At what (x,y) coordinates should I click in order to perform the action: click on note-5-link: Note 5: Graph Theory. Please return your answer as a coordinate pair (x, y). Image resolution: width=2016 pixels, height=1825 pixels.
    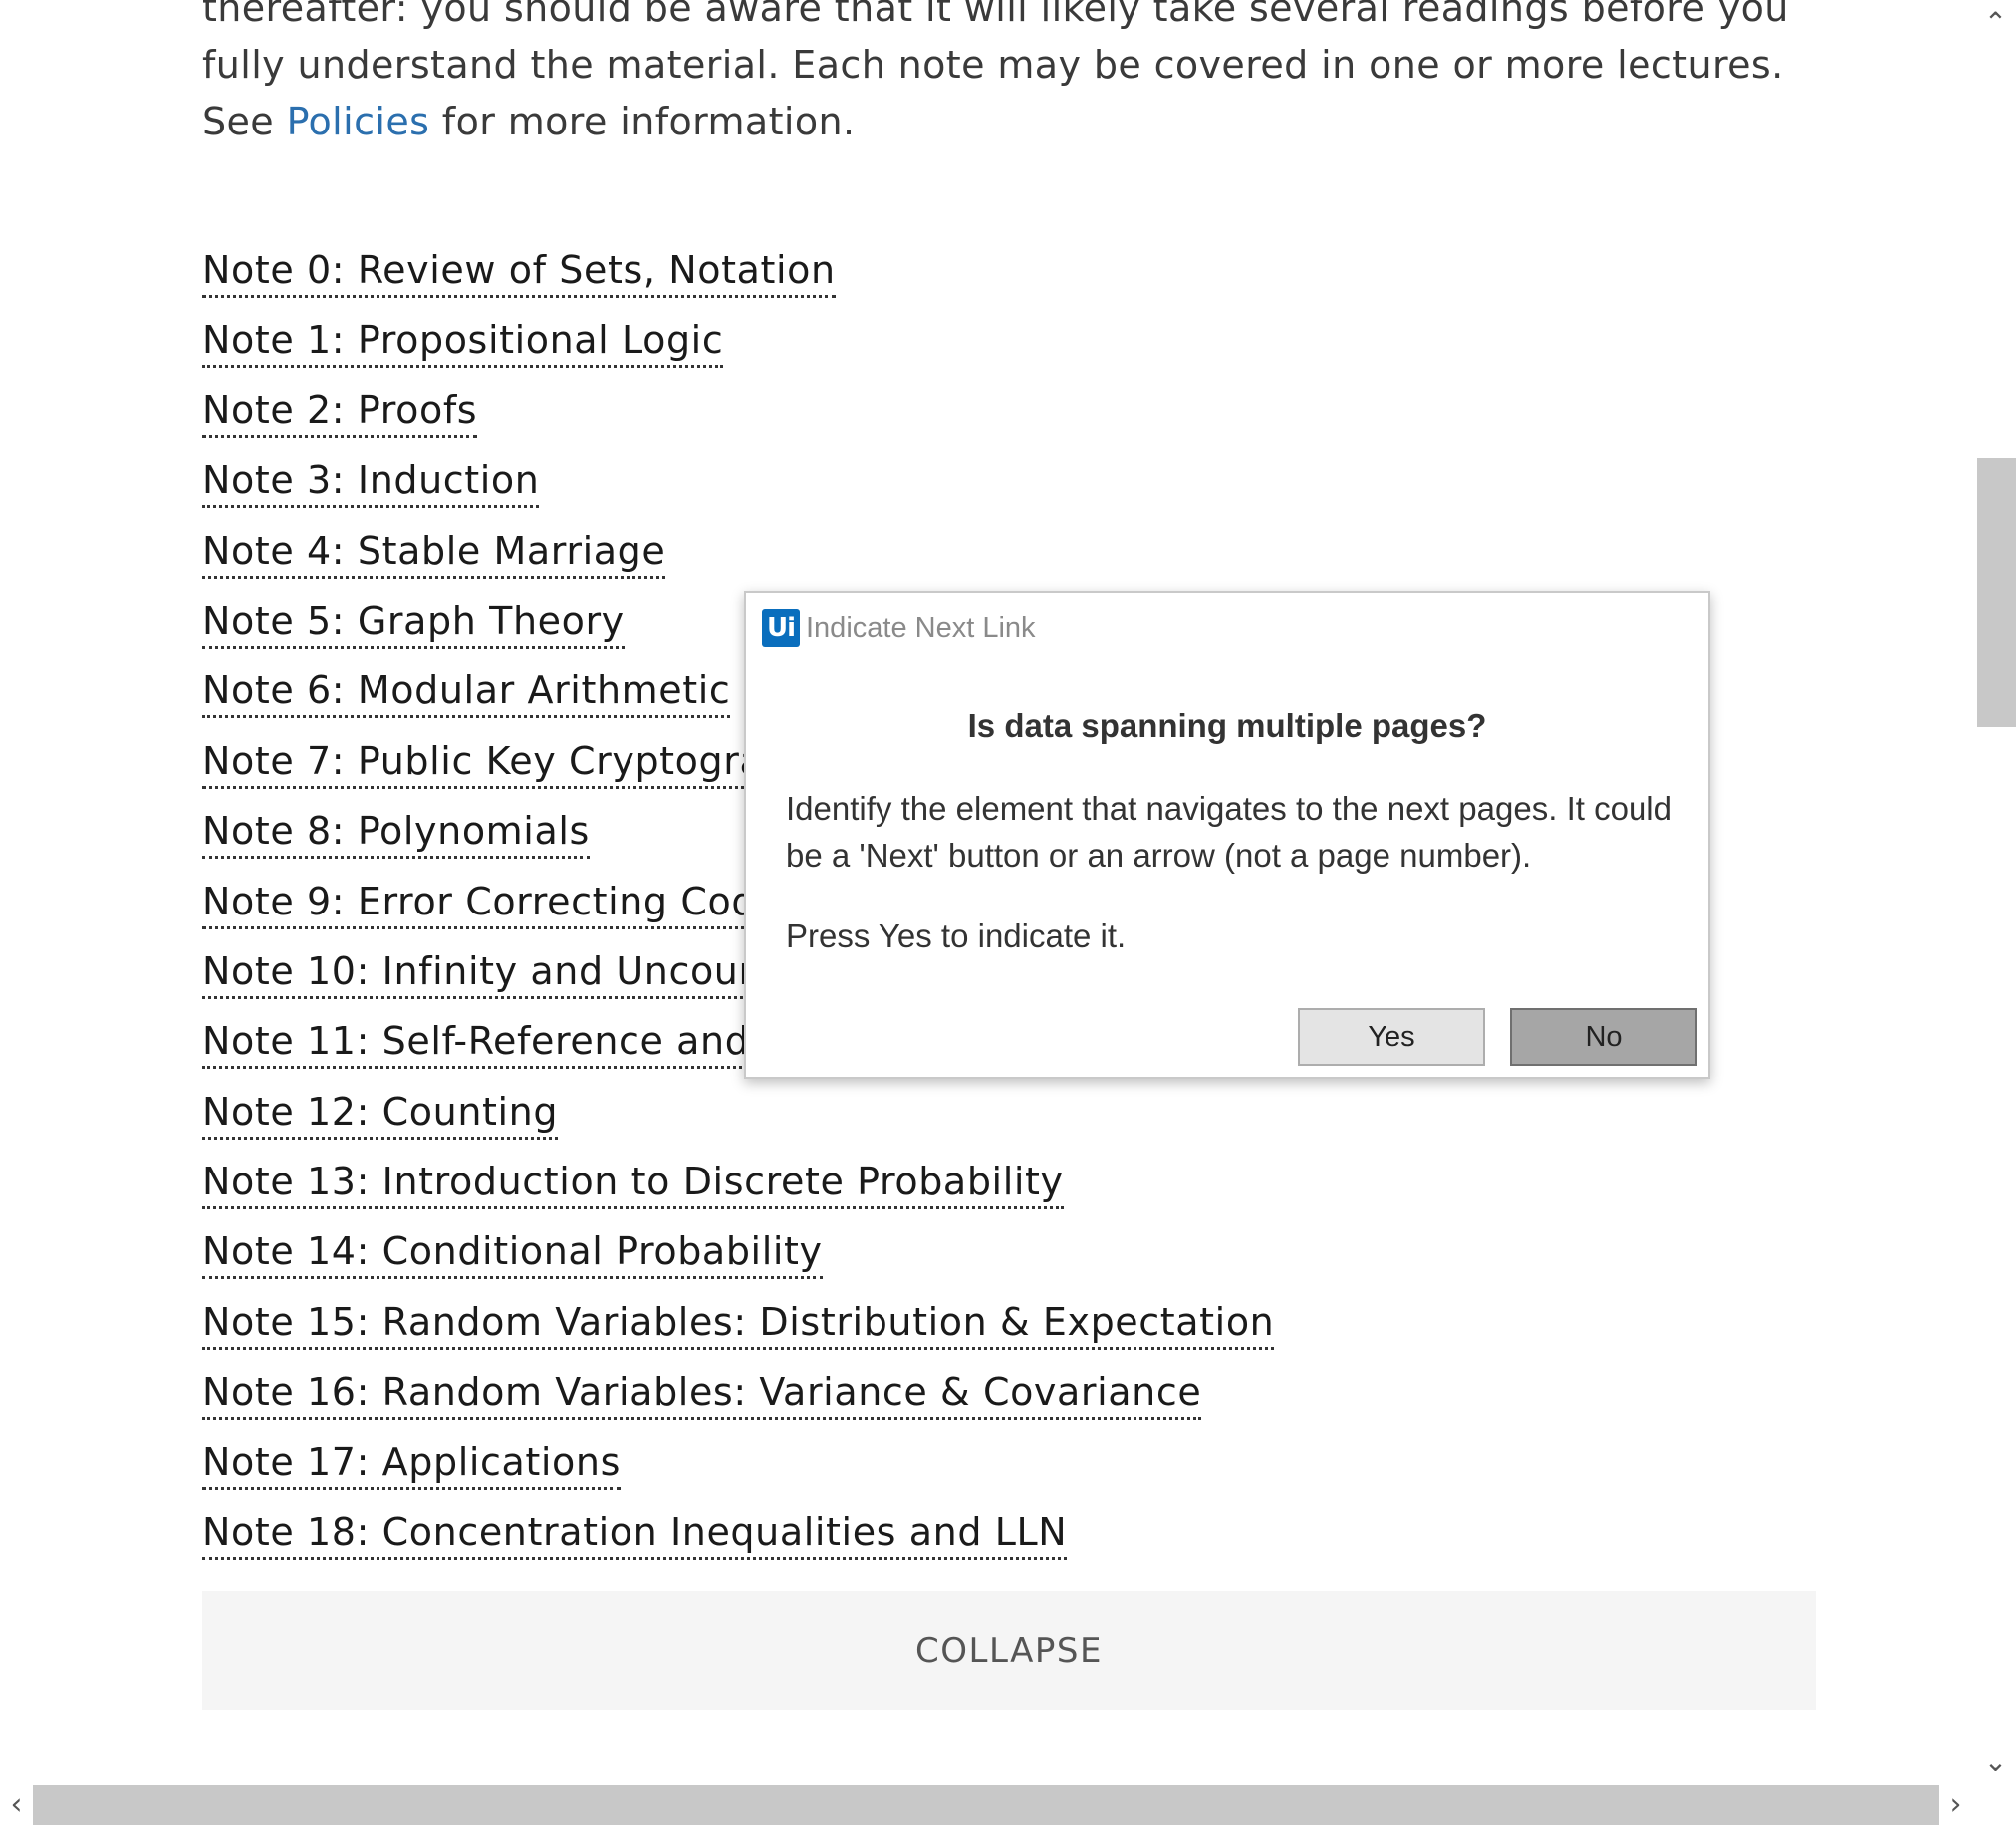
    Looking at the image, I should click on (413, 622).